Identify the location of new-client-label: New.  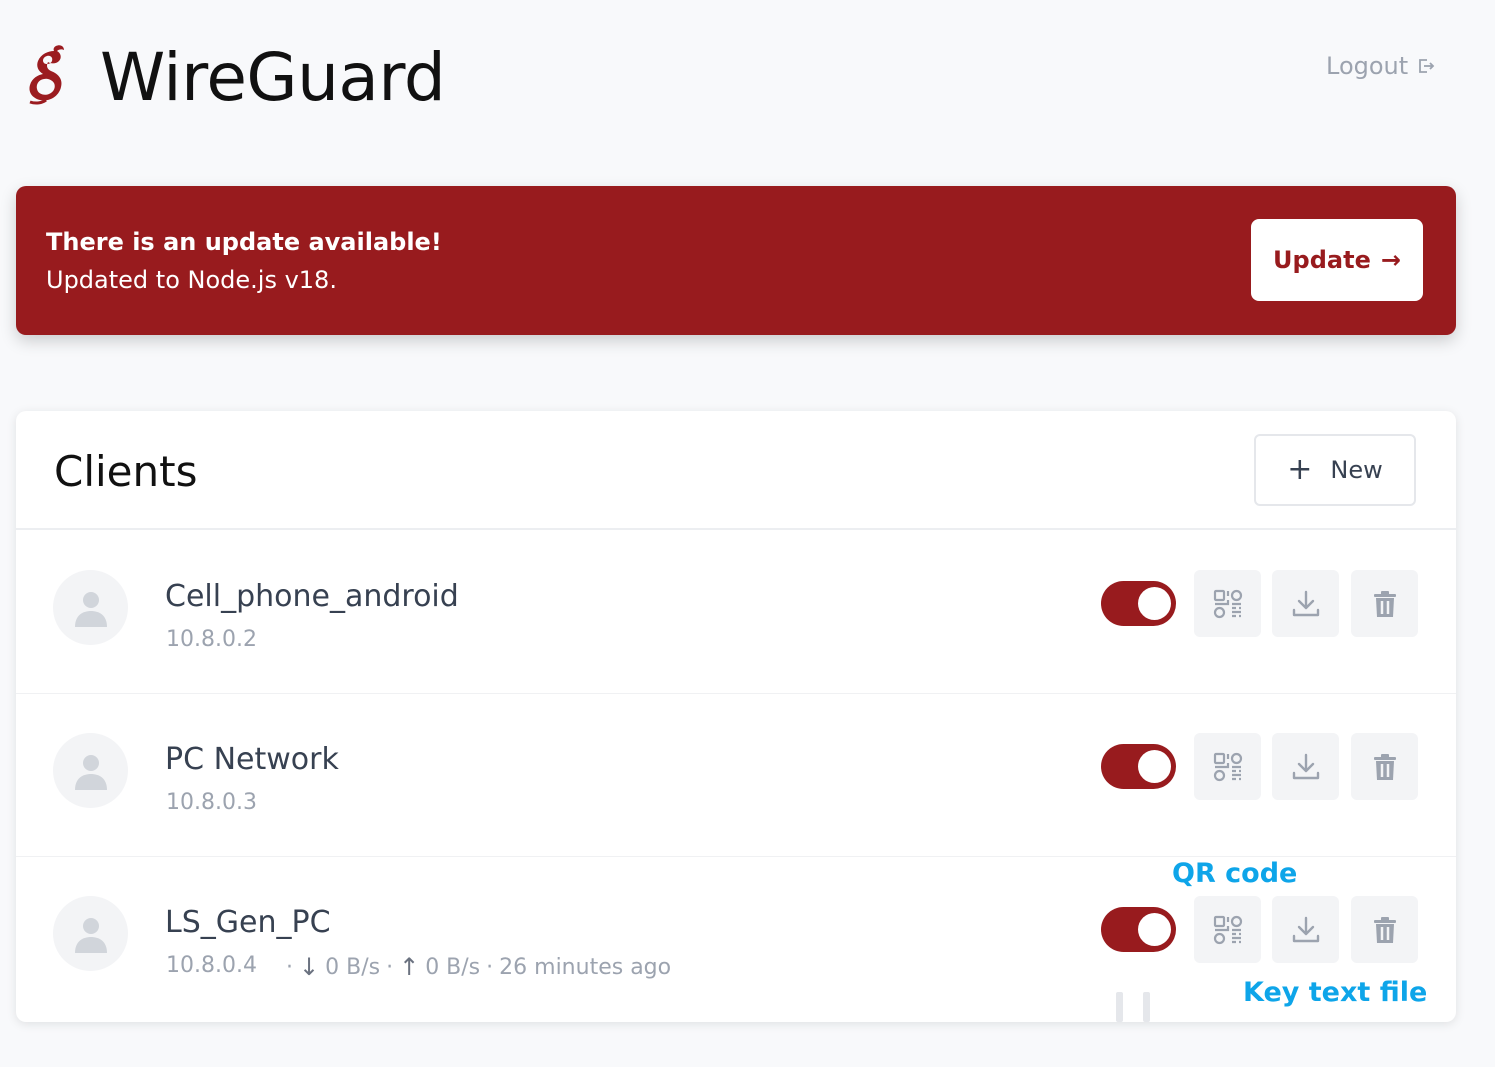
(1356, 470).